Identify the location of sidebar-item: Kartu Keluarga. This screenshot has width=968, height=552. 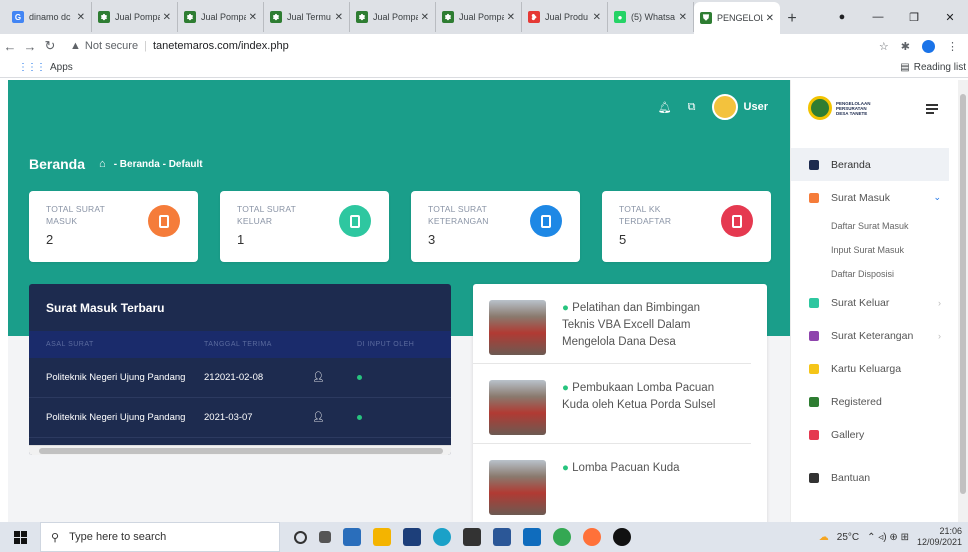
(874, 368).